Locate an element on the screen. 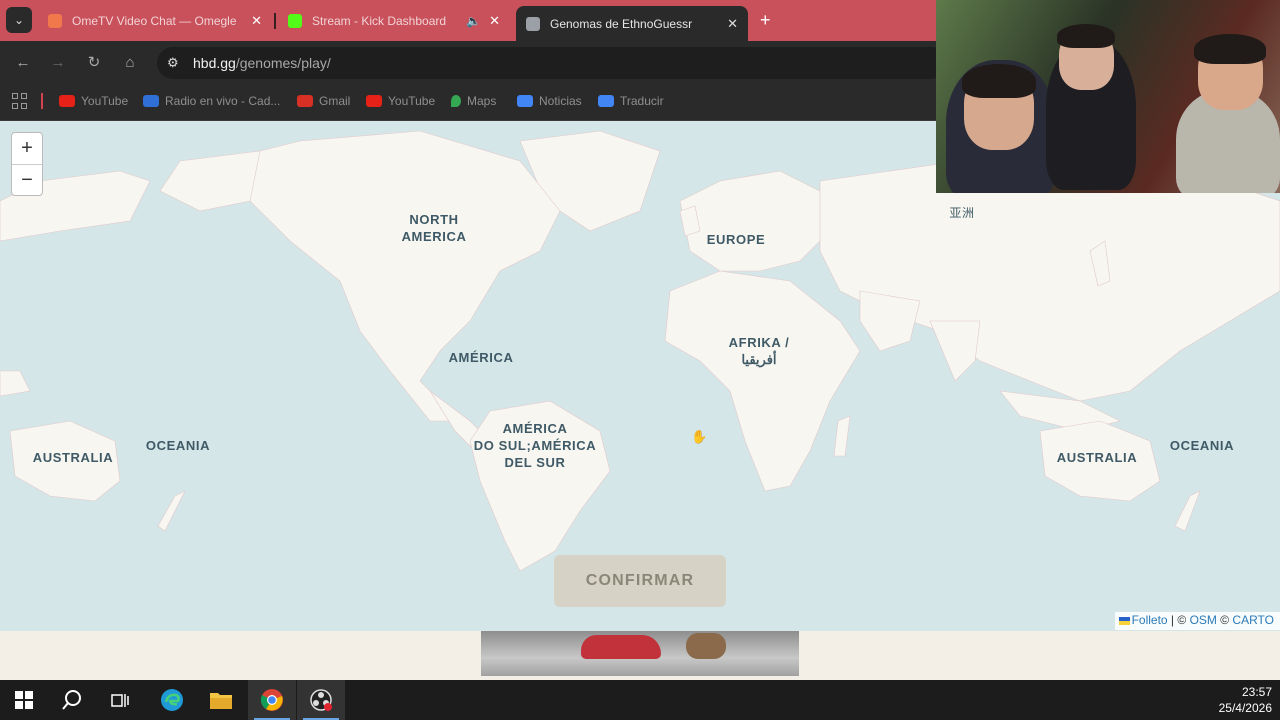  bookmark-maps: Maps is located at coordinates (473, 101).